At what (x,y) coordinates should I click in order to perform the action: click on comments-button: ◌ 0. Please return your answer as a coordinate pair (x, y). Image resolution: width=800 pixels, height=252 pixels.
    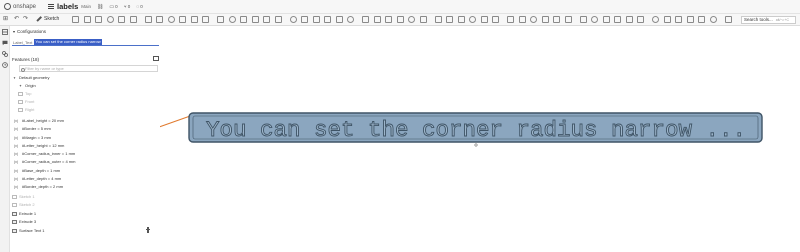
    Looking at the image, I should click on (139, 7).